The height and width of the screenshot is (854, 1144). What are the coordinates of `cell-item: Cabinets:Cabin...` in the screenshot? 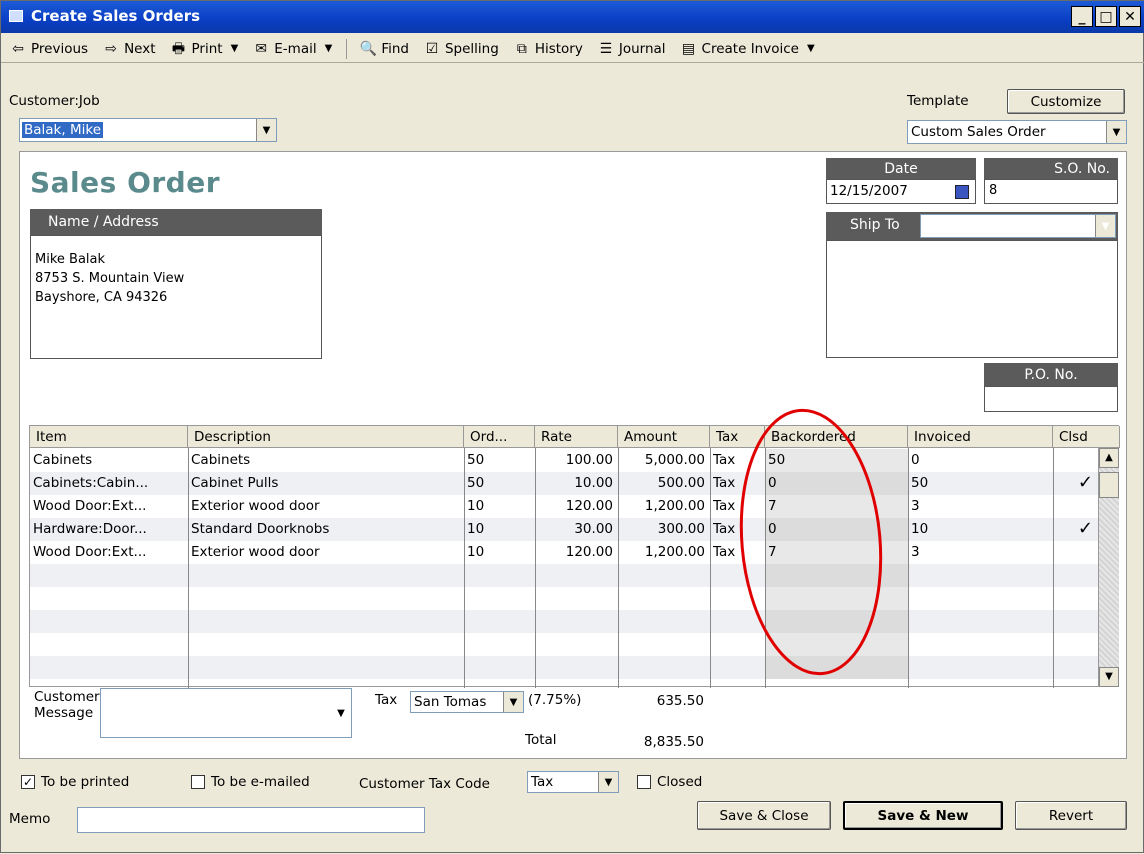 It's located at (108, 483).